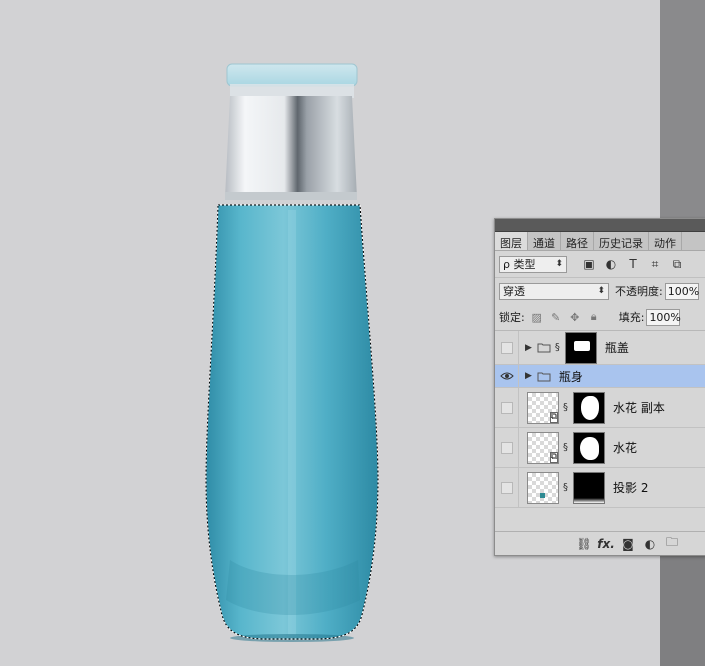  Describe the element at coordinates (628, 544) in the screenshot. I see `add-mask-icon: ◙` at that location.